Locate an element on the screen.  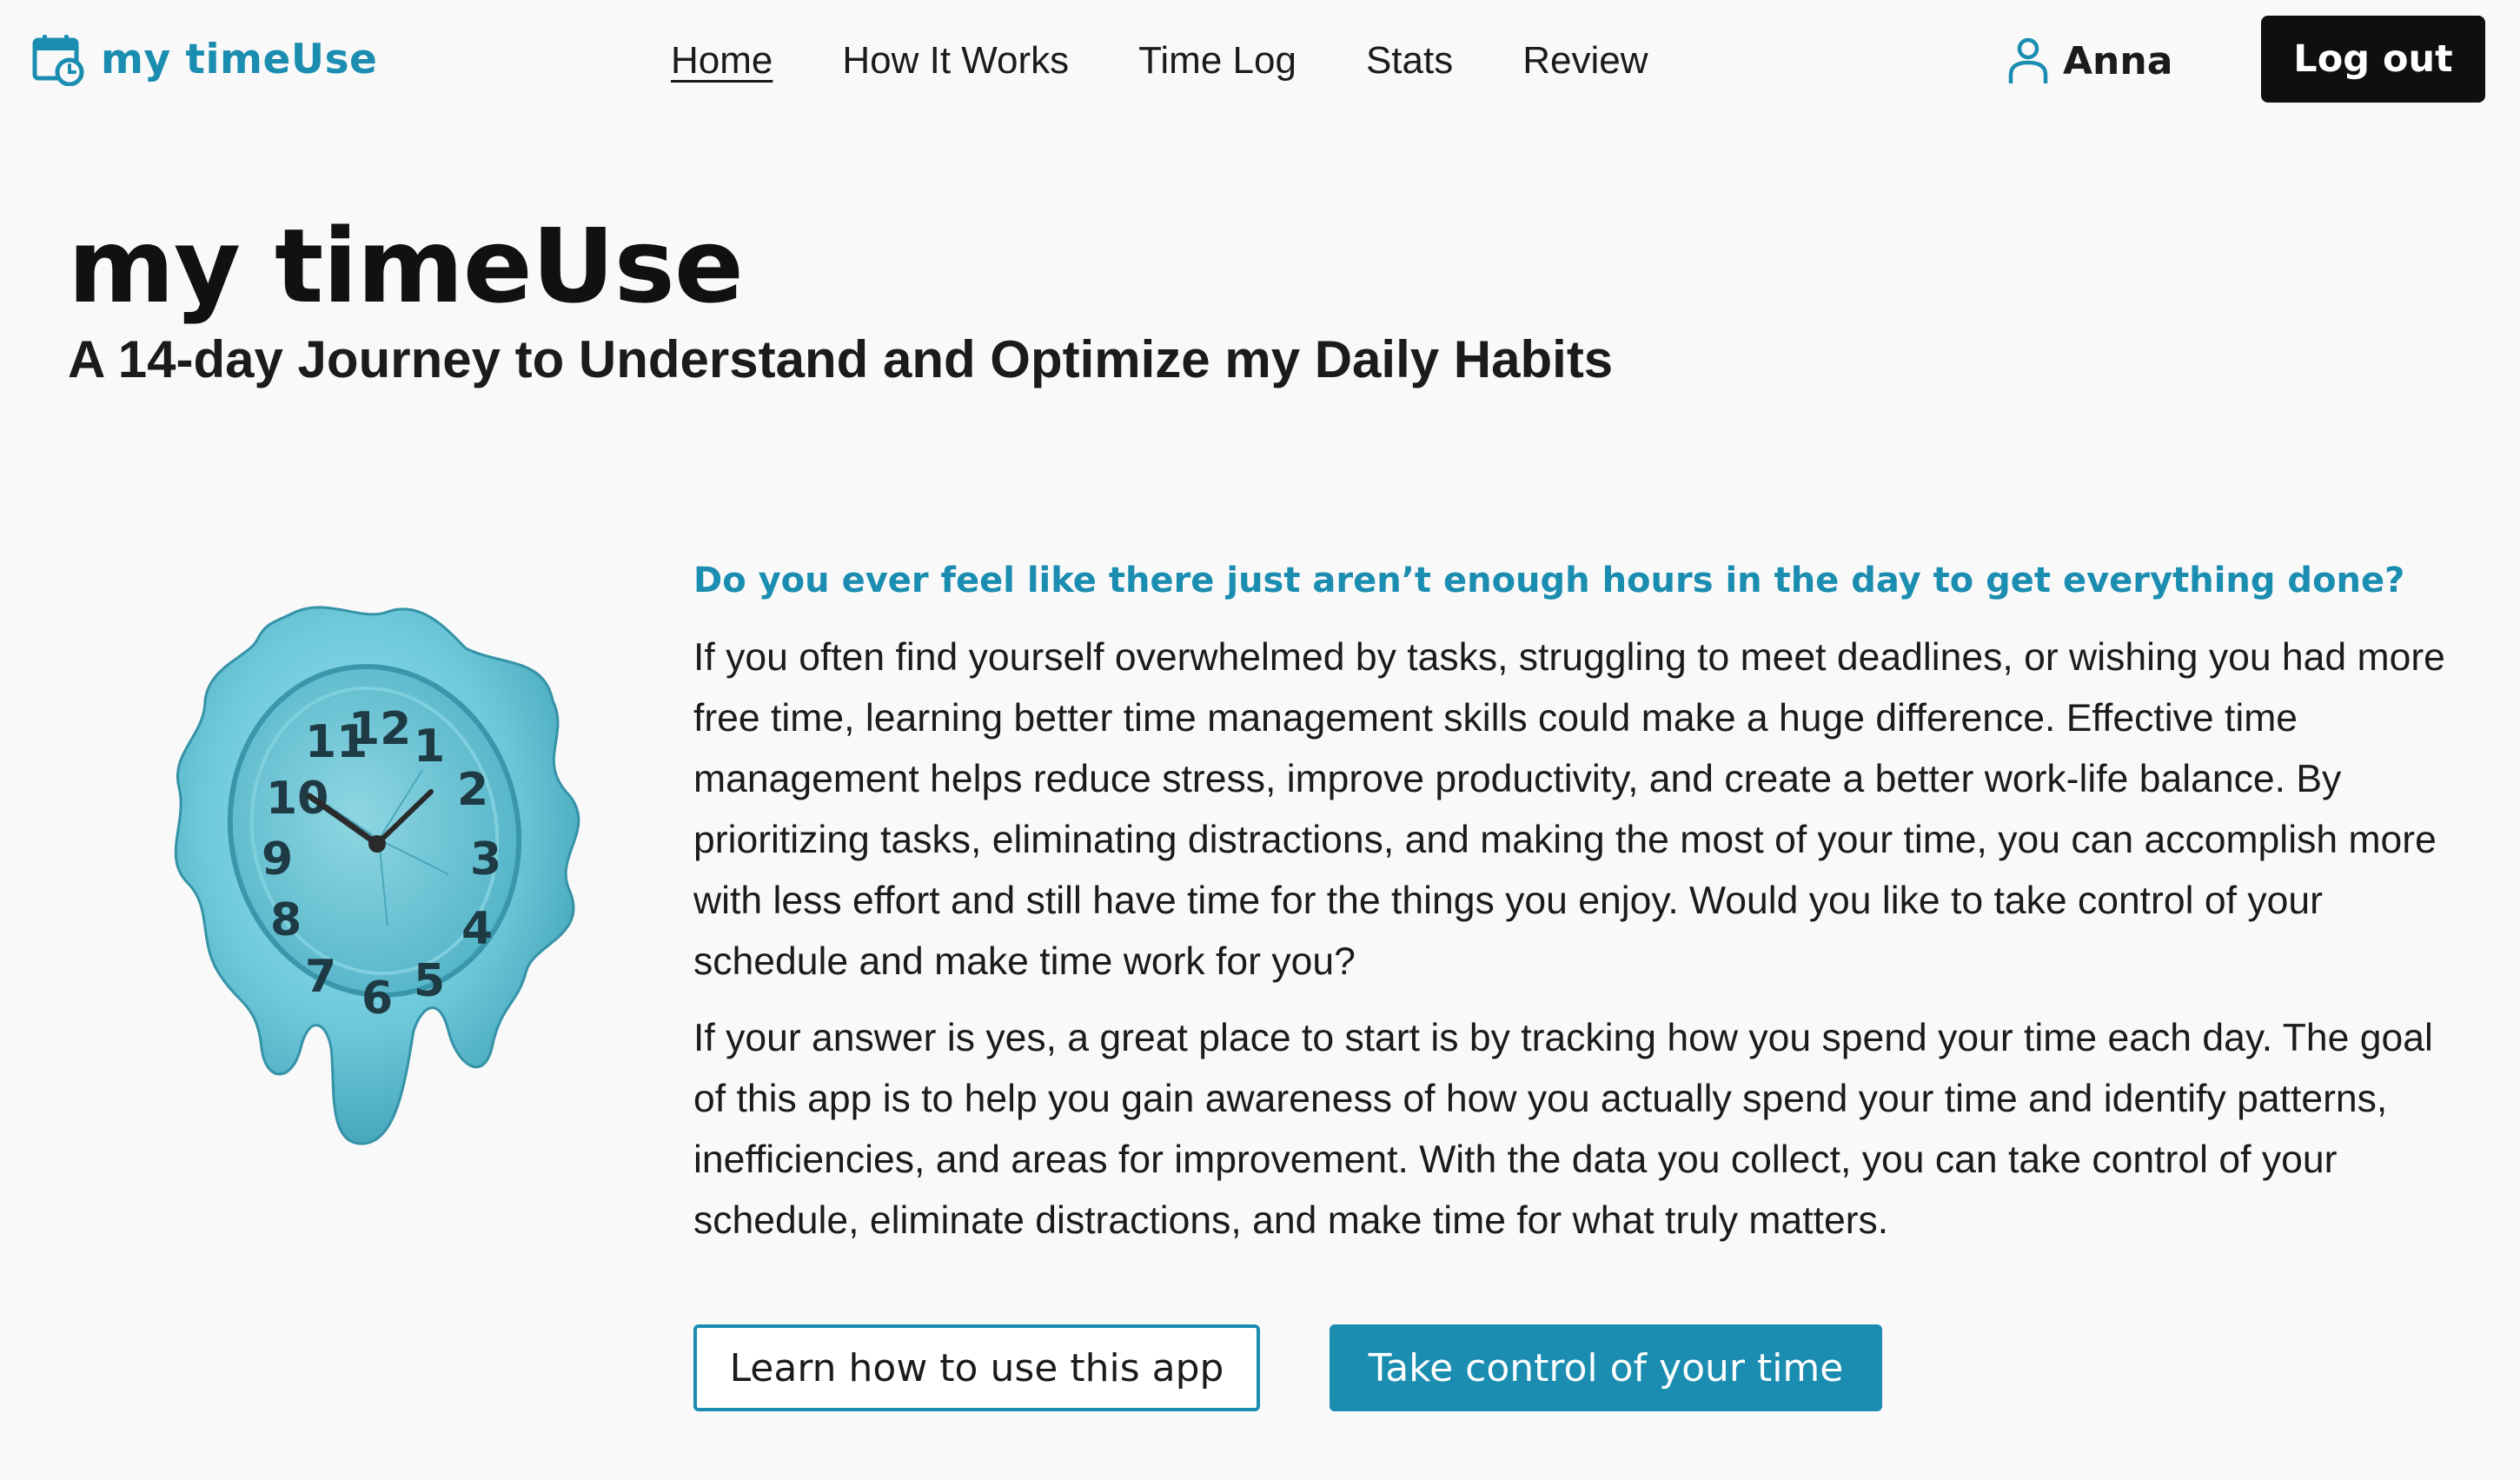
svg-text: 7 is located at coordinates (320, 977).